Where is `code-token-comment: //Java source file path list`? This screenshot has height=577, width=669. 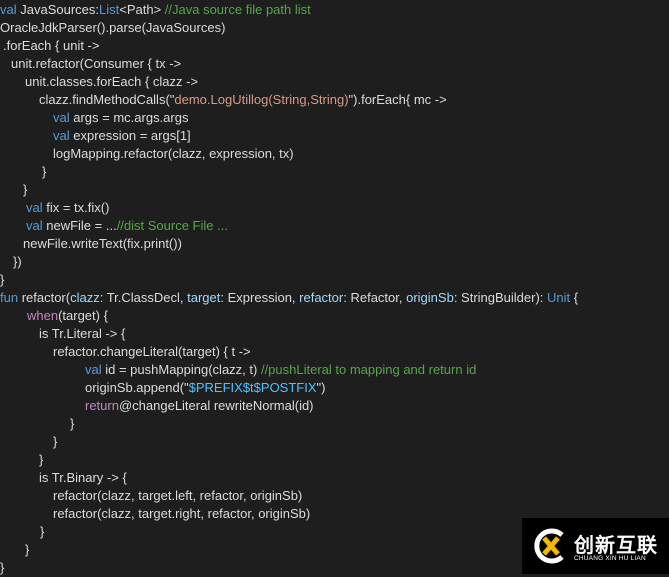 code-token-comment: //Java source file path list is located at coordinates (237, 9).